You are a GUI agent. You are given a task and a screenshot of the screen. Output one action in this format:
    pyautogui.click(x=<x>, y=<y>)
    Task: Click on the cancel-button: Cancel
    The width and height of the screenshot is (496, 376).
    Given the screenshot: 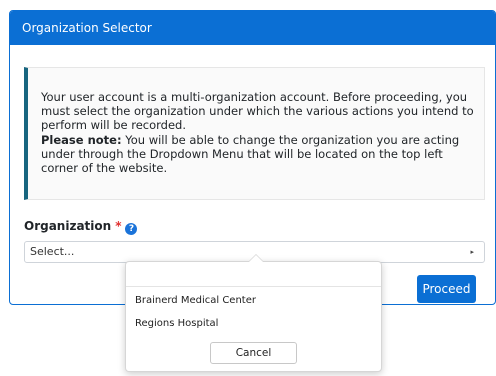 What is the action you would take?
    pyautogui.click(x=253, y=353)
    